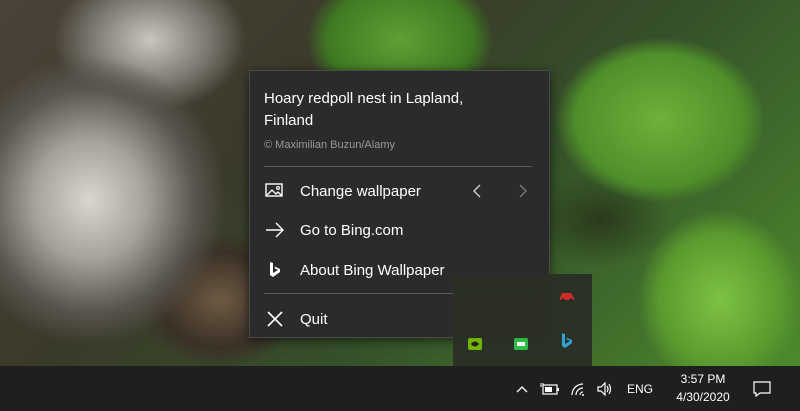  What do you see at coordinates (372, 270) in the screenshot?
I see `about-bing-wallpaper-label: About Bing Wallpaper` at bounding box center [372, 270].